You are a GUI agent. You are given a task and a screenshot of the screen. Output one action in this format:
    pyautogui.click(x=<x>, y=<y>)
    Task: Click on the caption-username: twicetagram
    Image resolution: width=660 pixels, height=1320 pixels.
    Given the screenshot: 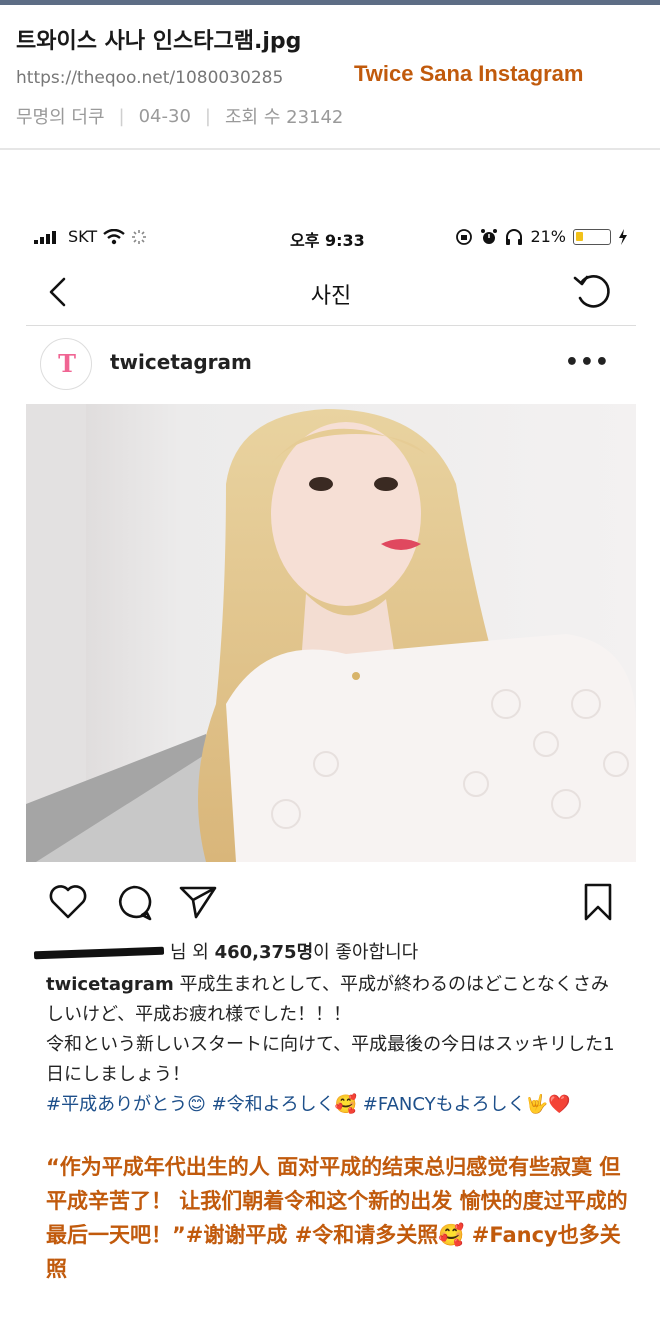 What is the action you would take?
    pyautogui.click(x=110, y=984)
    